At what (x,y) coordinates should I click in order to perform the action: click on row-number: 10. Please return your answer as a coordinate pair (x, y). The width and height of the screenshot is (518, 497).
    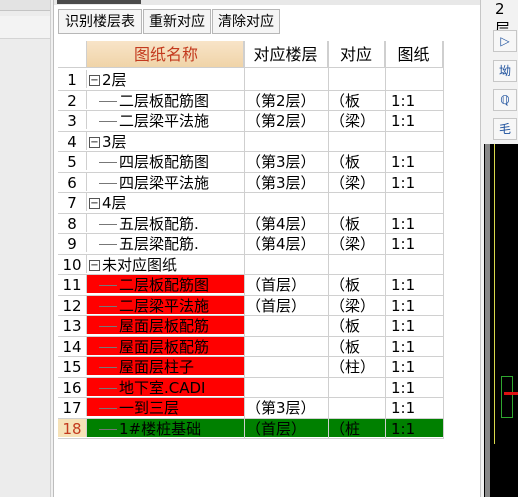
    Looking at the image, I should click on (72, 263).